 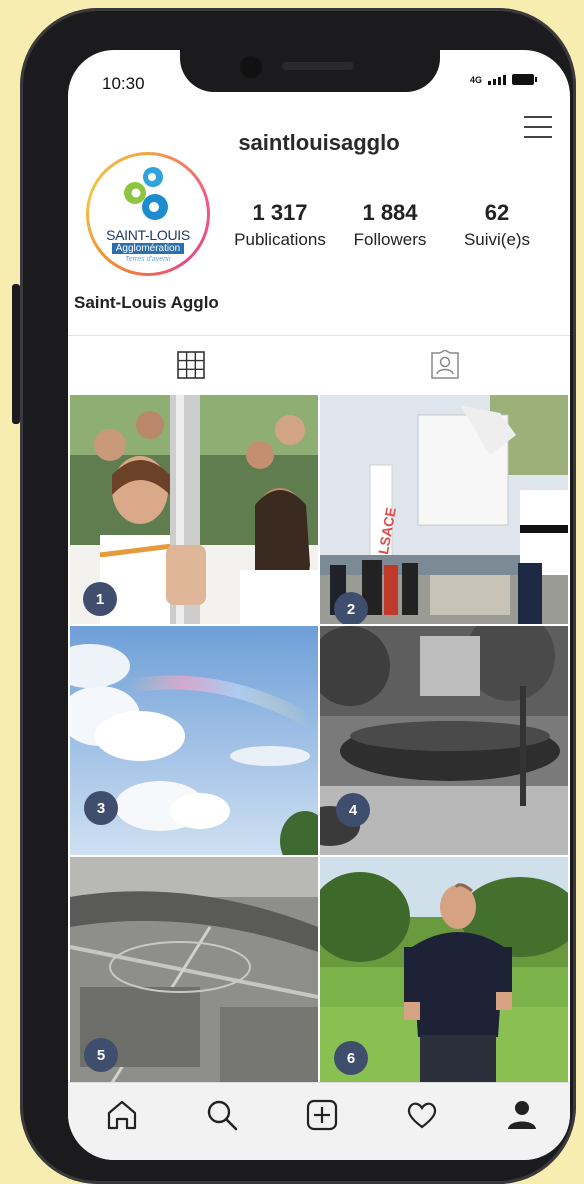 I want to click on stat-label: Suivi(e)s, so click(x=497, y=239).